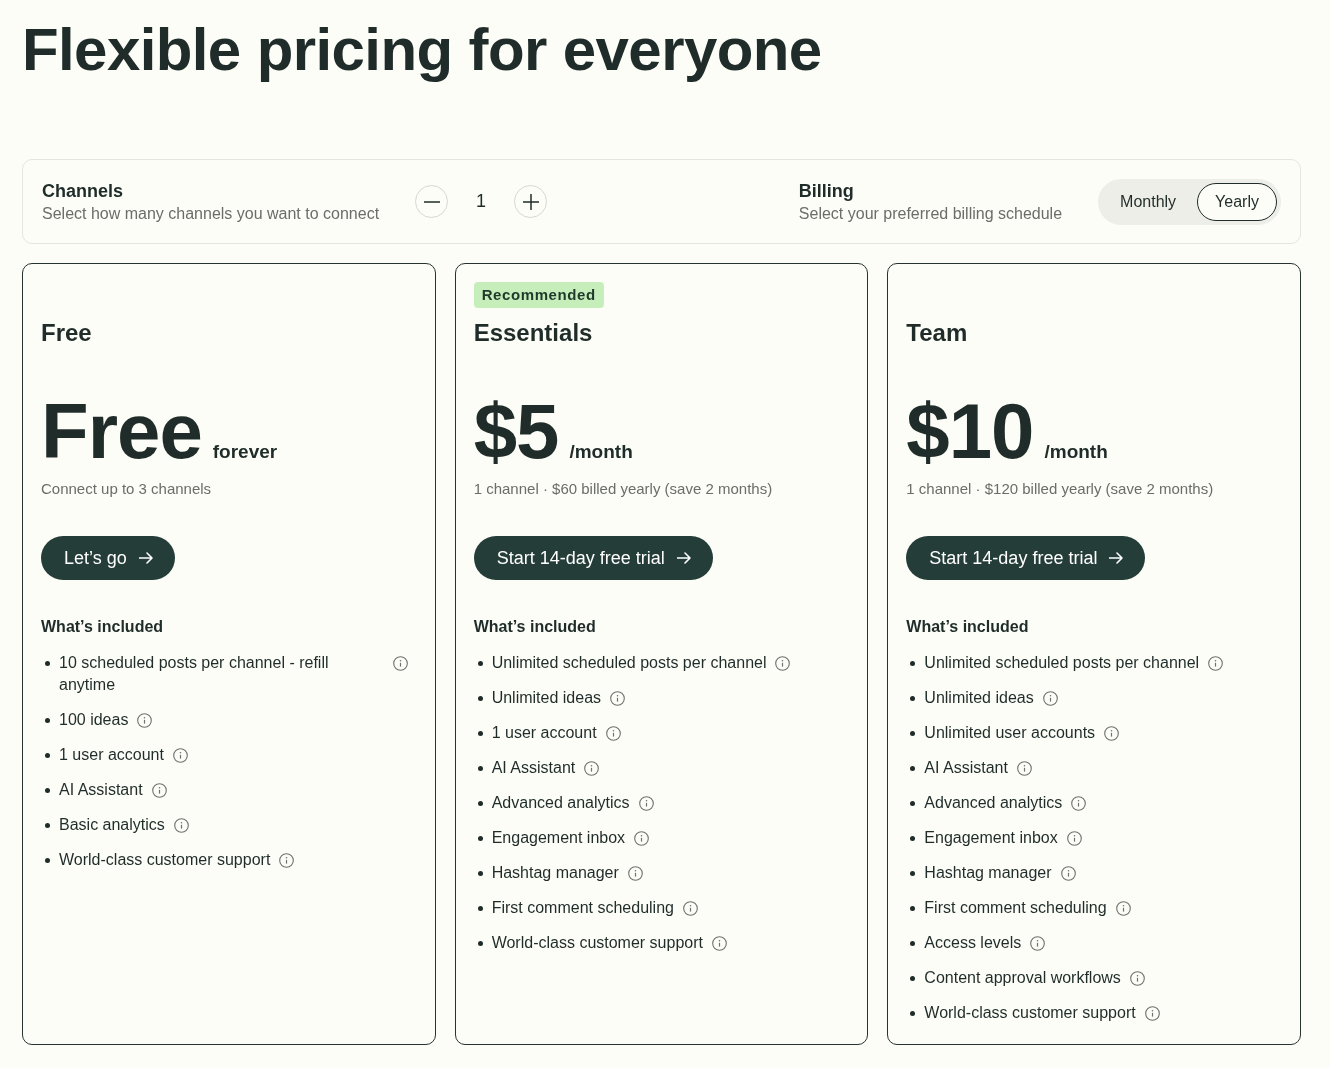  I want to click on channels-label: Channels, so click(83, 190).